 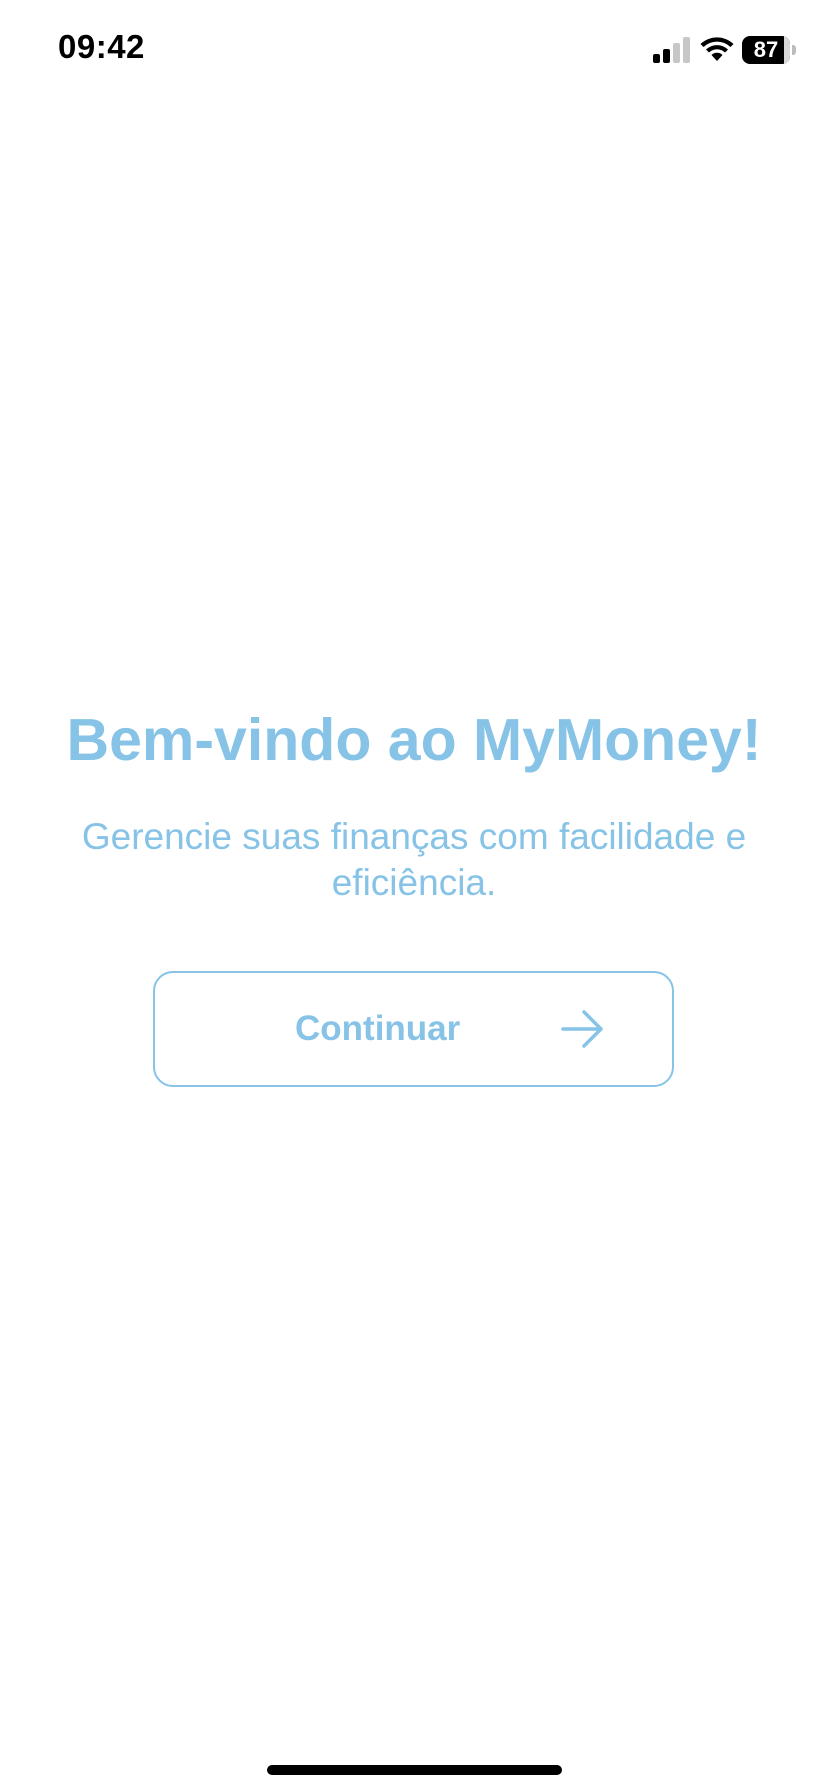 What do you see at coordinates (717, 49) in the screenshot?
I see `wifi-icon` at bounding box center [717, 49].